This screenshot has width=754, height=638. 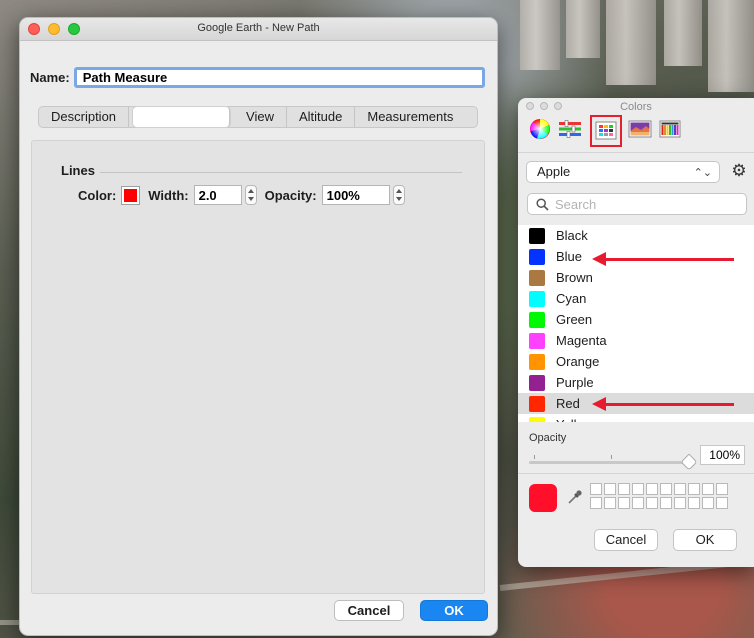 I want to click on tab-view: View, so click(x=260, y=117).